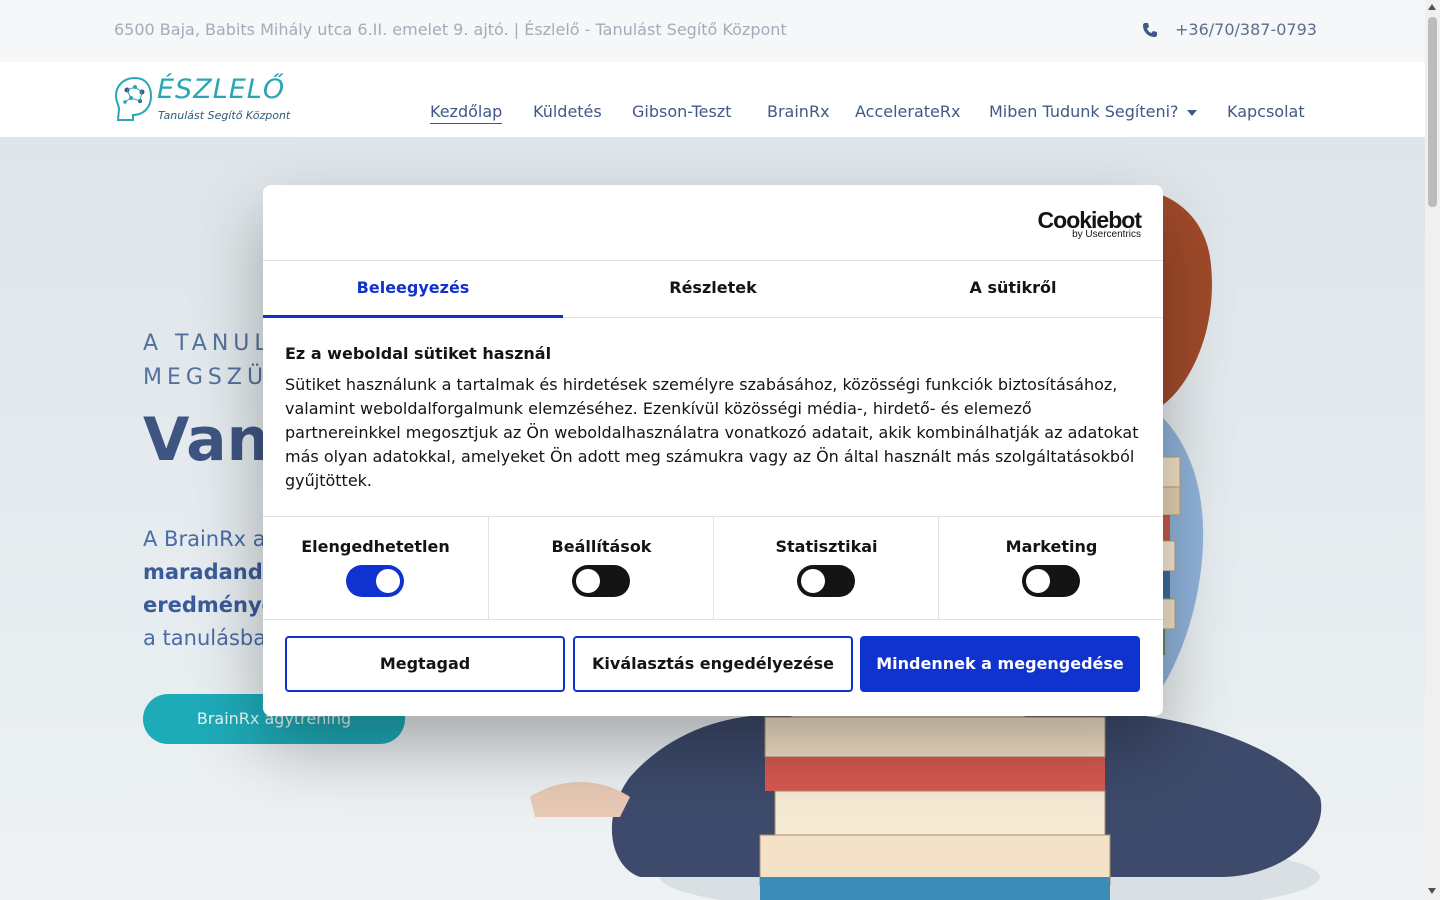 This screenshot has height=900, width=1440. I want to click on hero-headline: Van, so click(206, 440).